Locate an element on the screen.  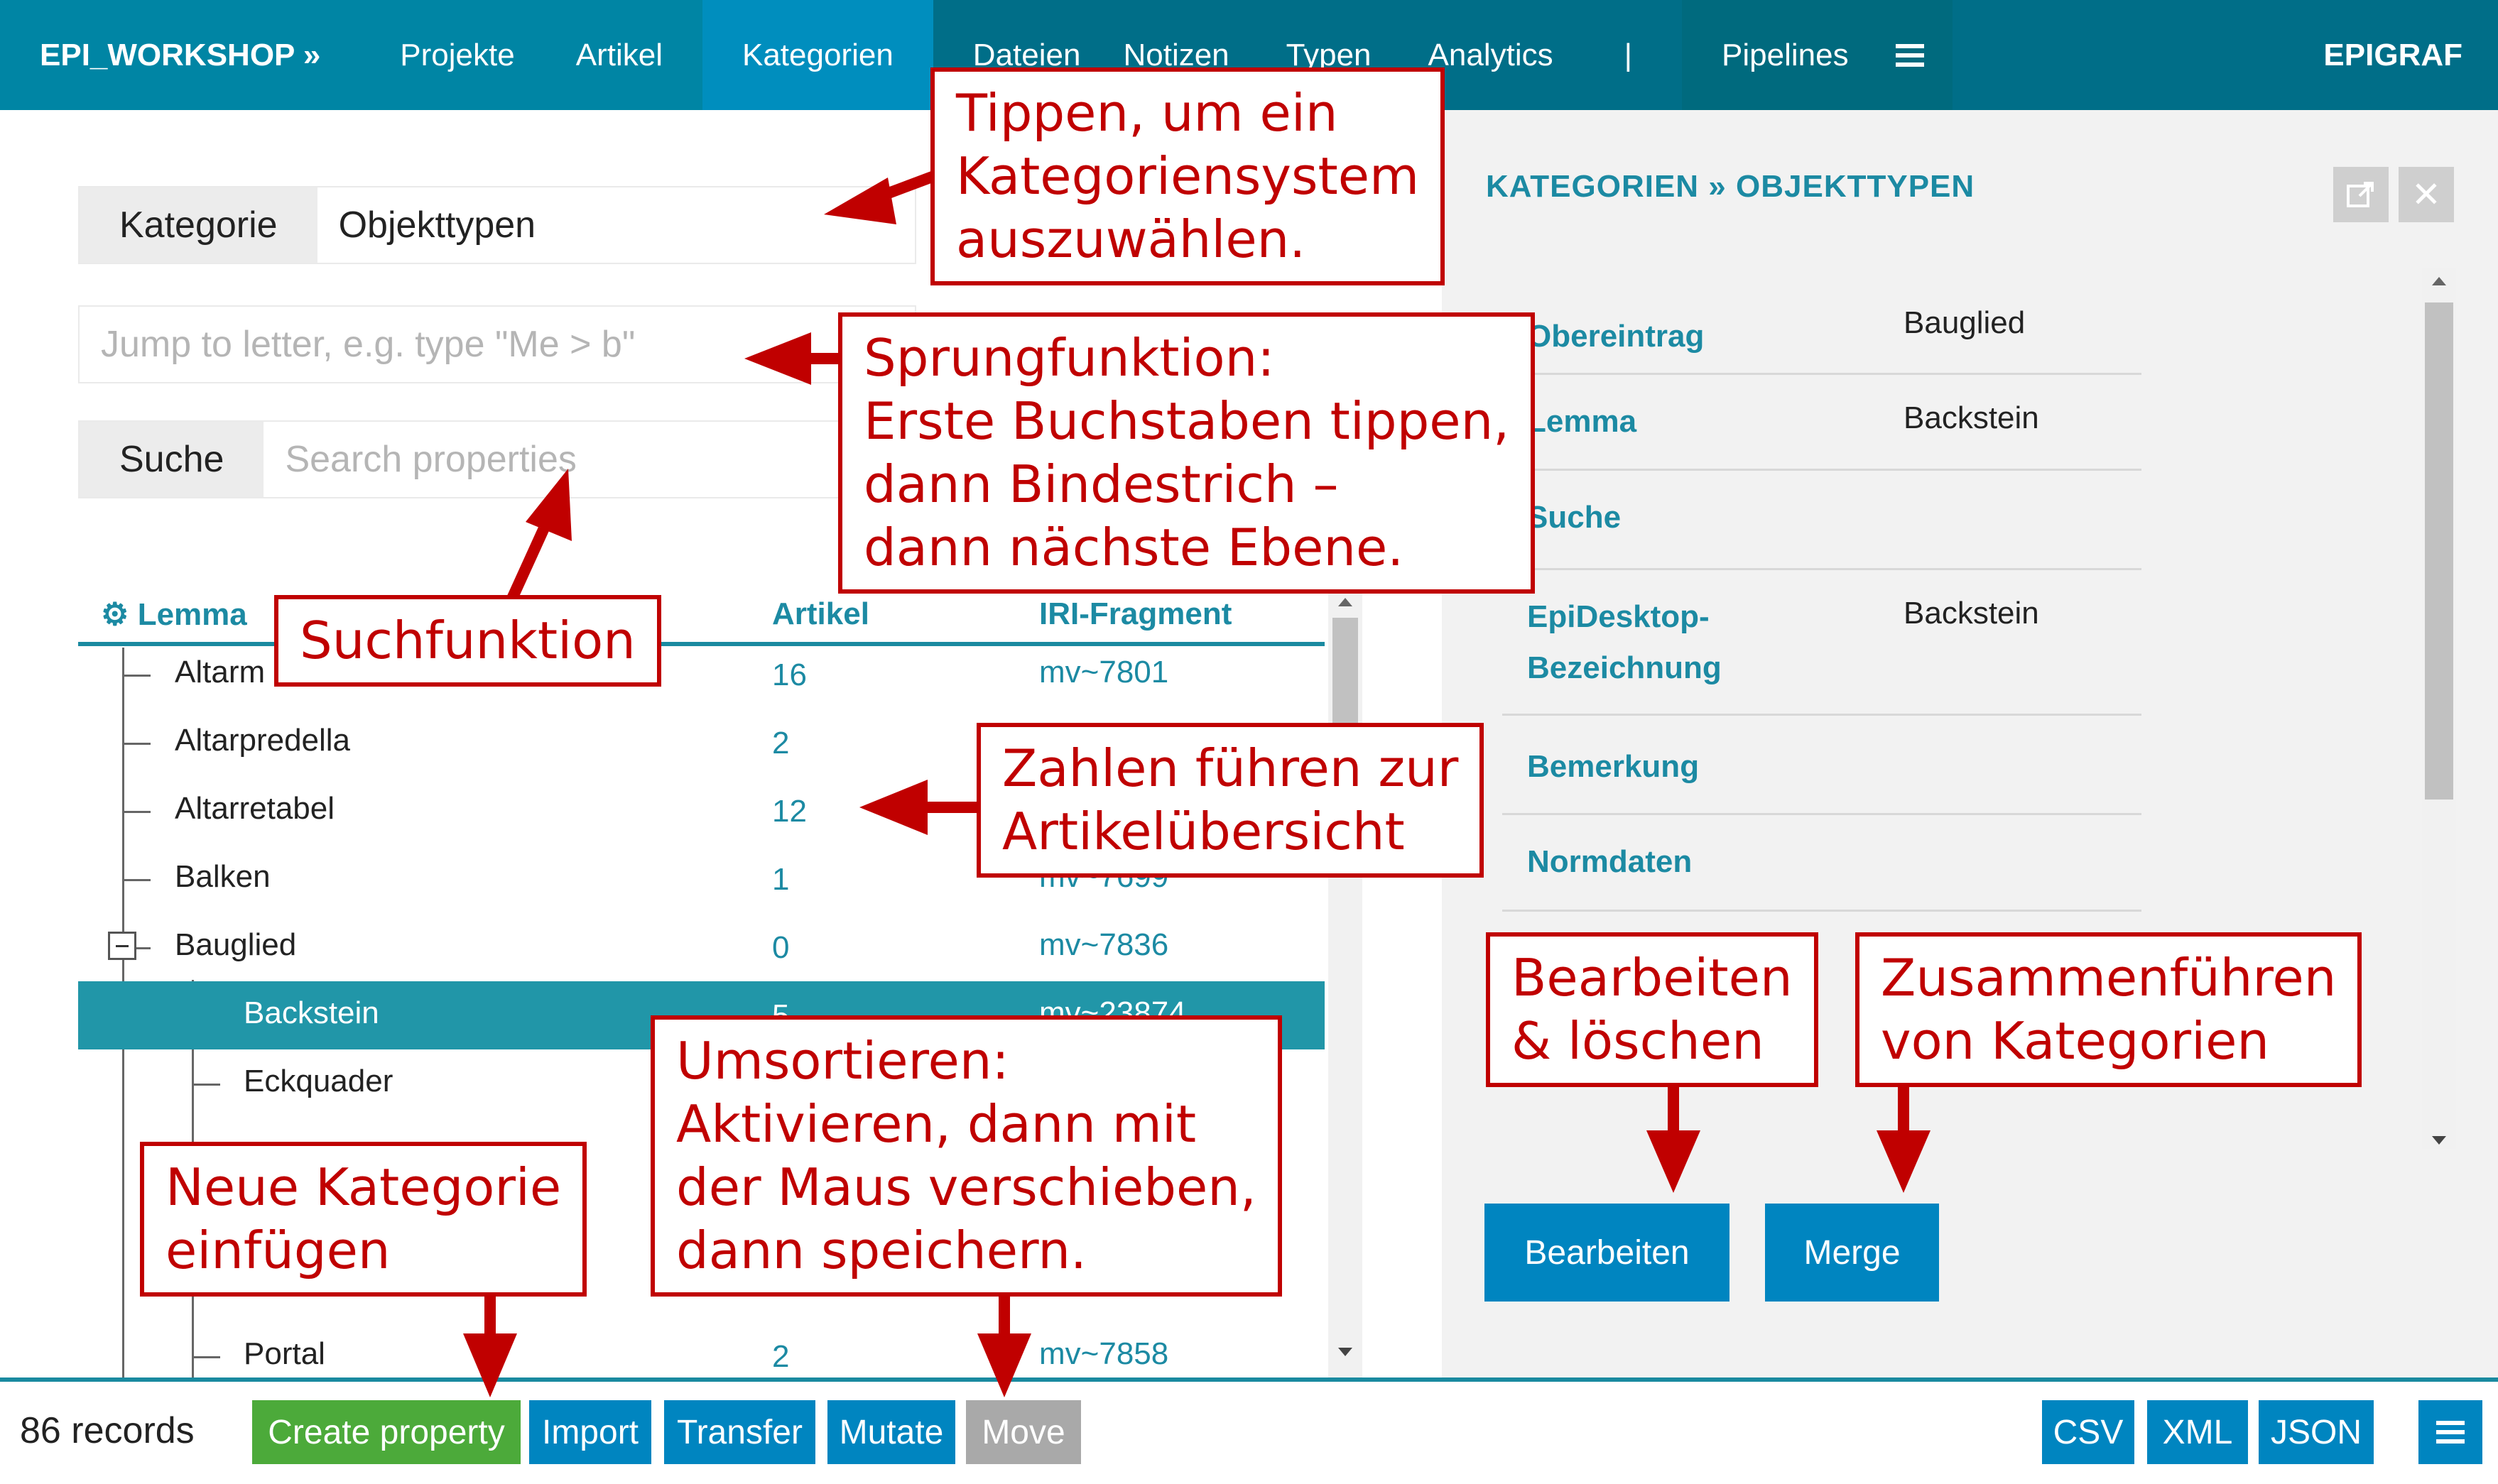
search-group: Suche Search properties is located at coordinates (497, 459).